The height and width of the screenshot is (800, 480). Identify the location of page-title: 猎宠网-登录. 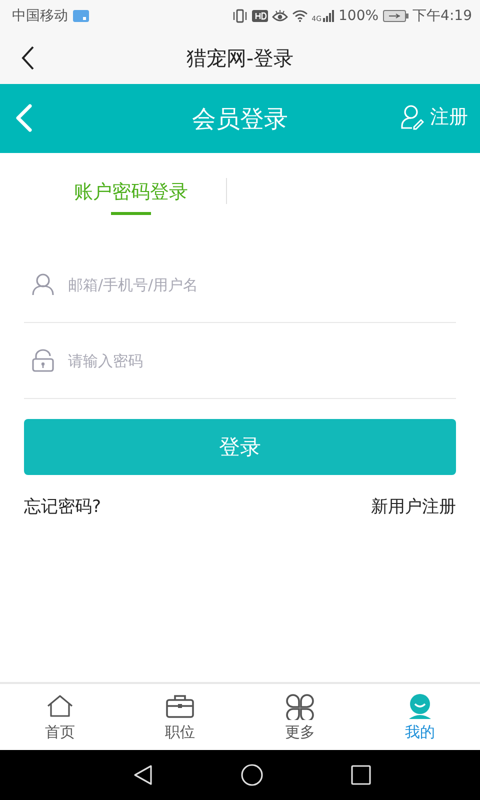
(240, 58).